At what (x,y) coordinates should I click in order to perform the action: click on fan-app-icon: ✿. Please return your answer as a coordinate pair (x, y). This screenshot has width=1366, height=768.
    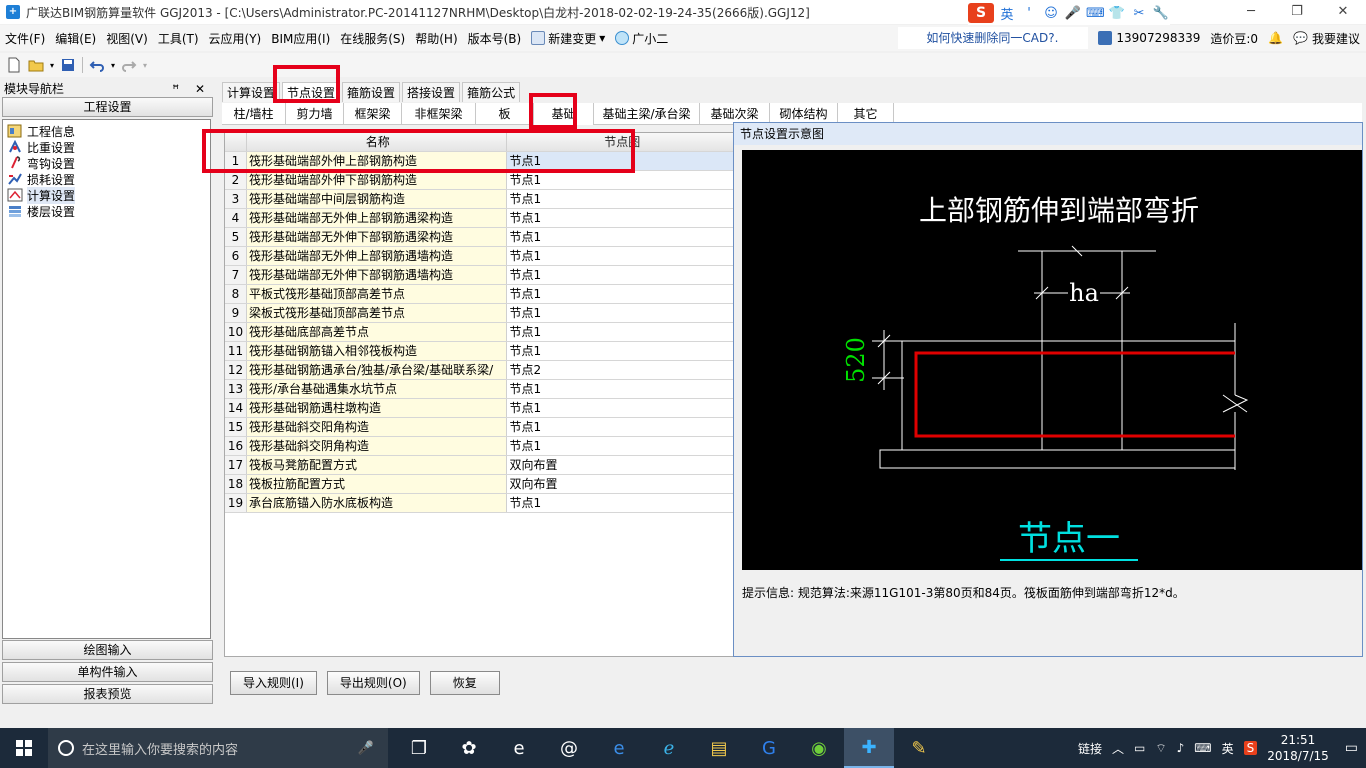
    Looking at the image, I should click on (469, 748).